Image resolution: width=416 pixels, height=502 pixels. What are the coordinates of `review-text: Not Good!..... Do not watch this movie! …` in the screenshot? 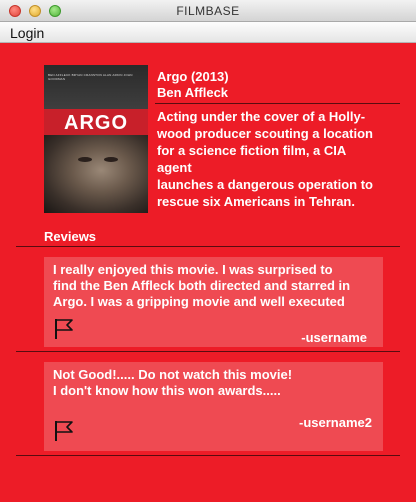 It's located at (172, 383).